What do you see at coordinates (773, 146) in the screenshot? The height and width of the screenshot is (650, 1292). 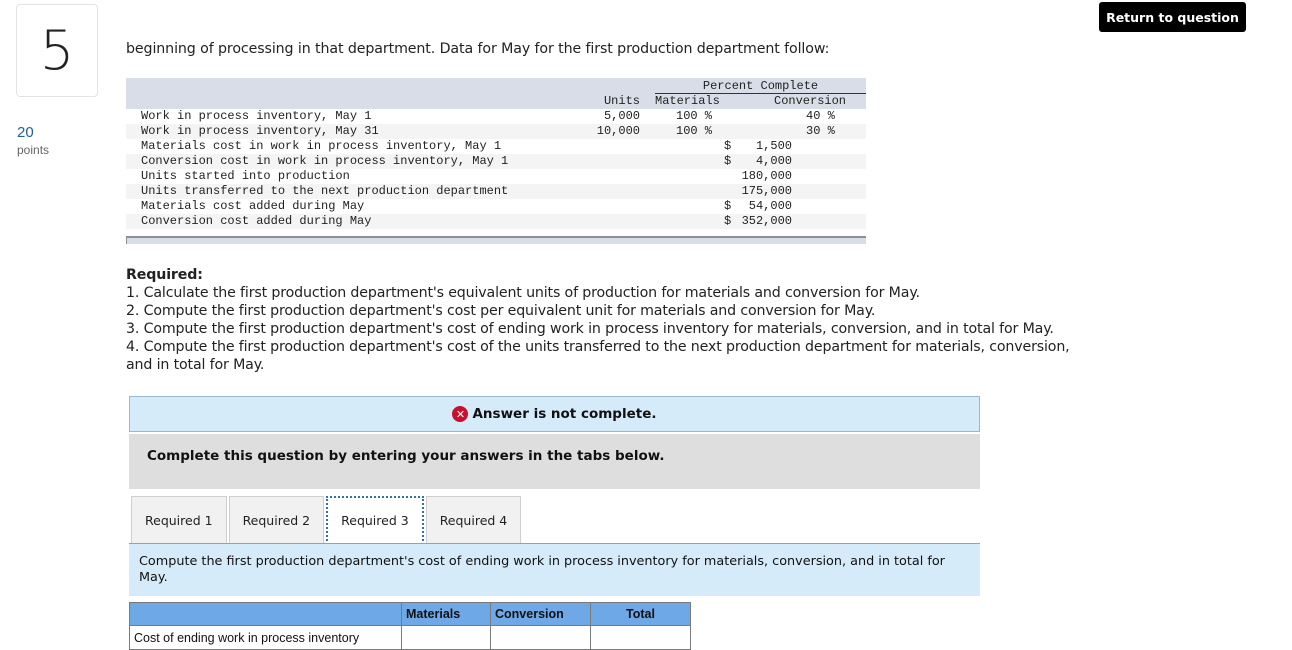 I see `row-amount: 1,500` at bounding box center [773, 146].